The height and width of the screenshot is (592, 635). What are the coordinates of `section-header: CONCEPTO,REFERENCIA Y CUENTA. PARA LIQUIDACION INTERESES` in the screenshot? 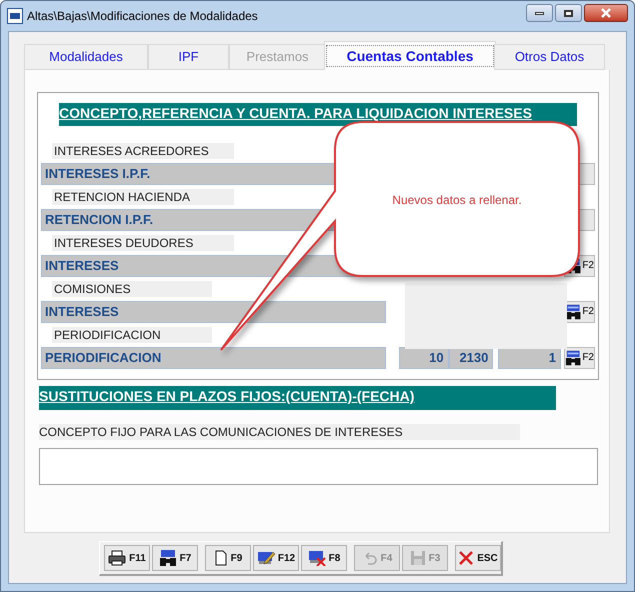 It's located at (318, 114).